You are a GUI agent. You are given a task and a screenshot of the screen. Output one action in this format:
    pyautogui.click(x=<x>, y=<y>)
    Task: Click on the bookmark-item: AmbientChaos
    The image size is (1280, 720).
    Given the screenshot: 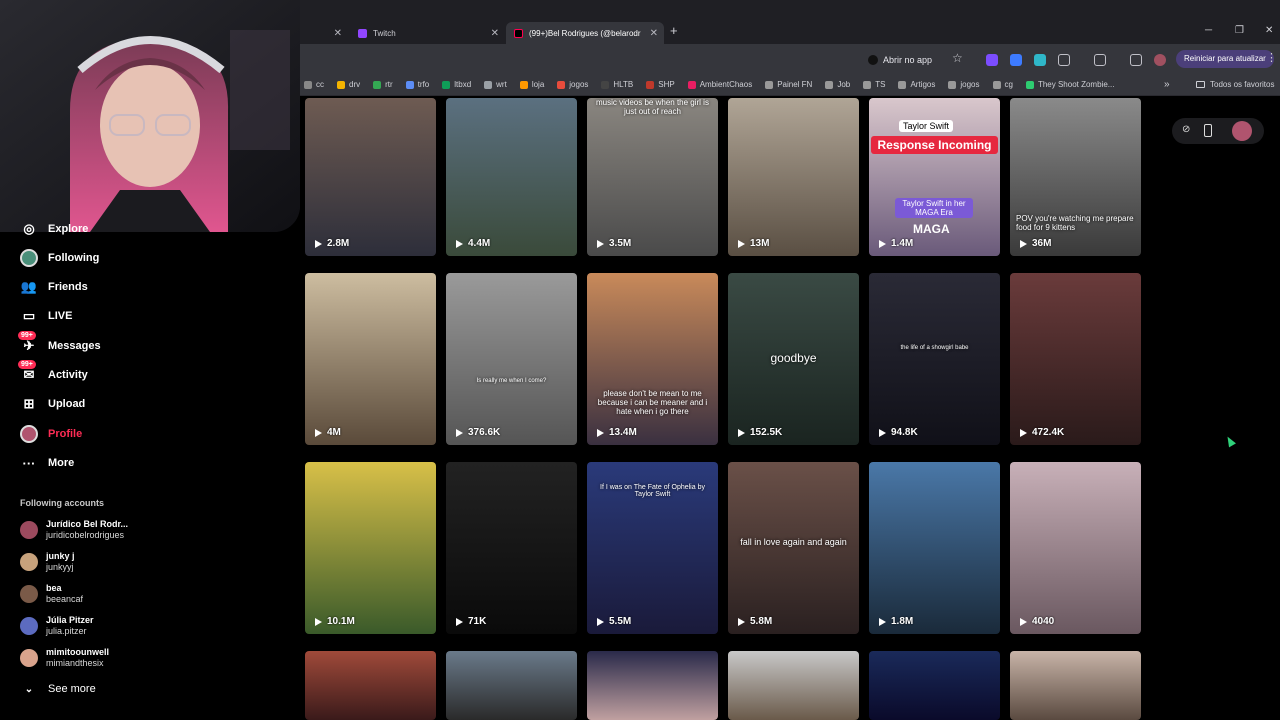 What is the action you would take?
    pyautogui.click(x=719, y=84)
    